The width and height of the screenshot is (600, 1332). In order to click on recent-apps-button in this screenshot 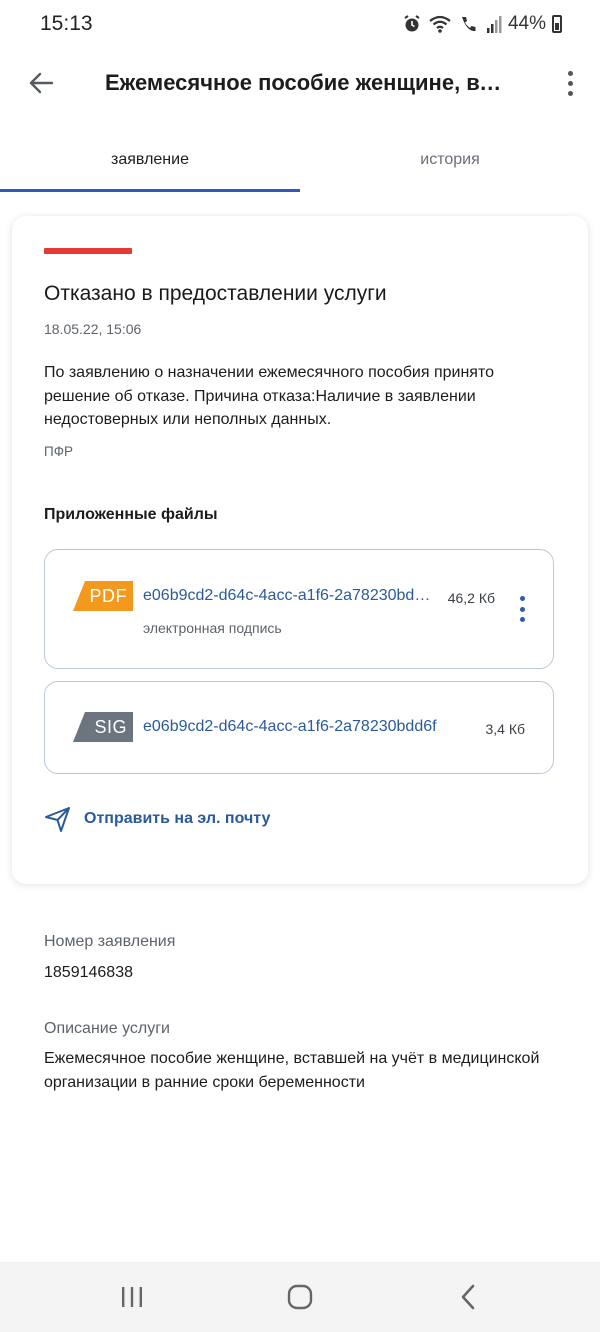, I will do `click(132, 1297)`.